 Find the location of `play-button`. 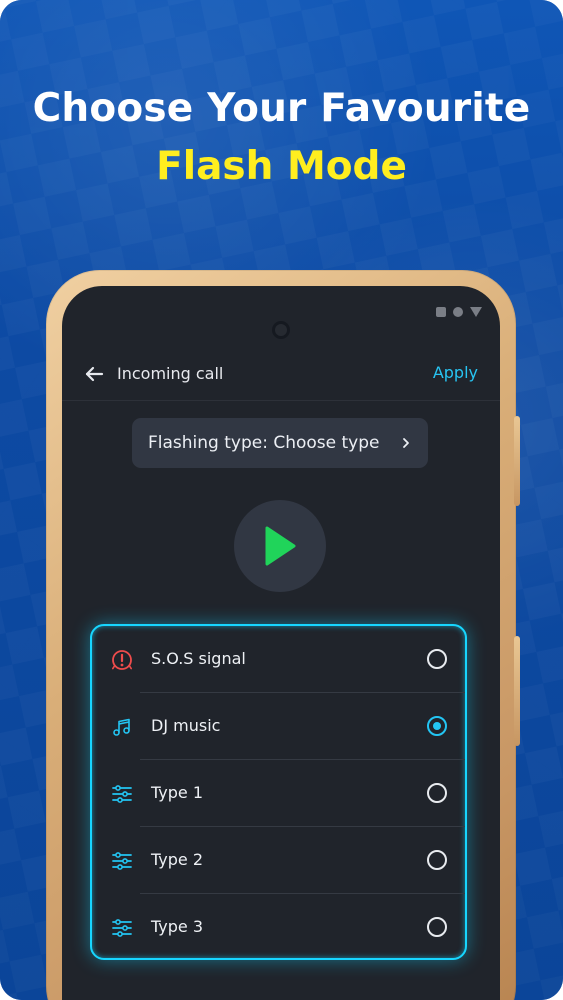

play-button is located at coordinates (280, 546).